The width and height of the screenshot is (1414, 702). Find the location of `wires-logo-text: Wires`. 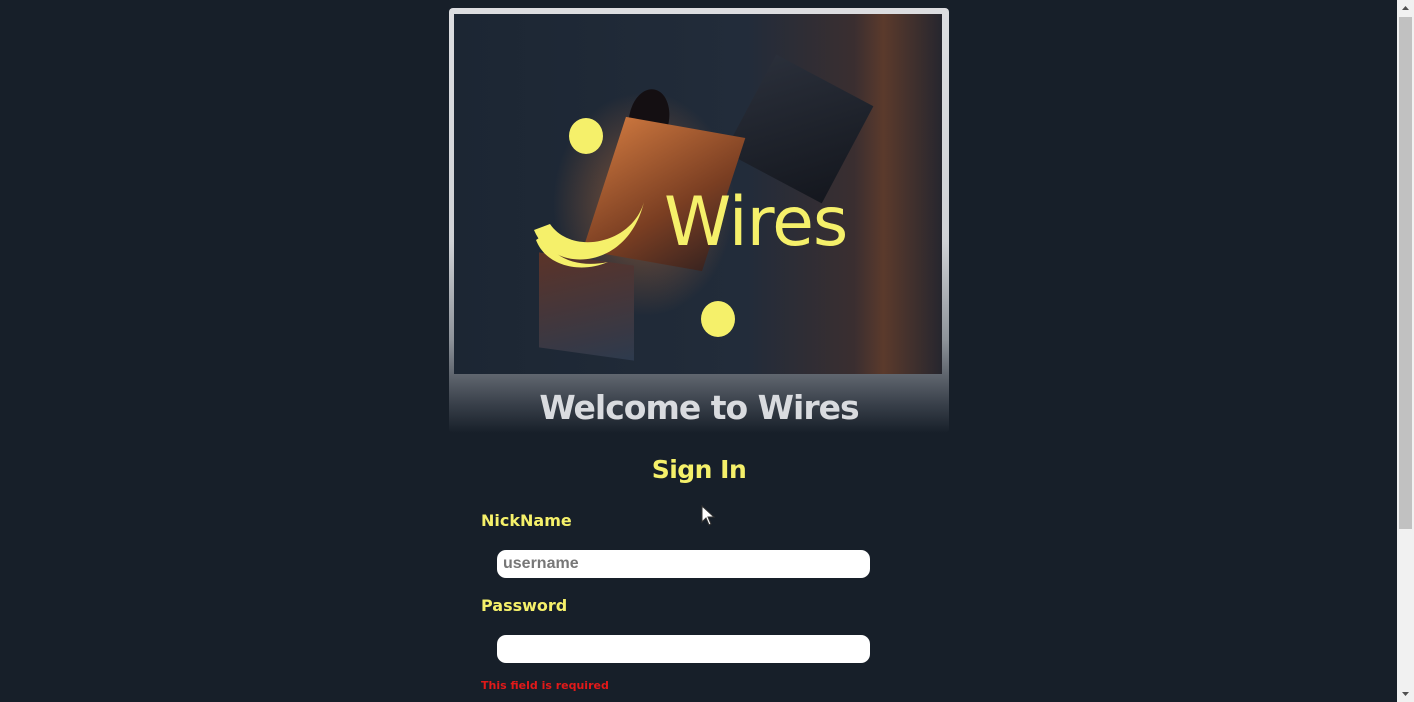

wires-logo-text: Wires is located at coordinates (756, 222).